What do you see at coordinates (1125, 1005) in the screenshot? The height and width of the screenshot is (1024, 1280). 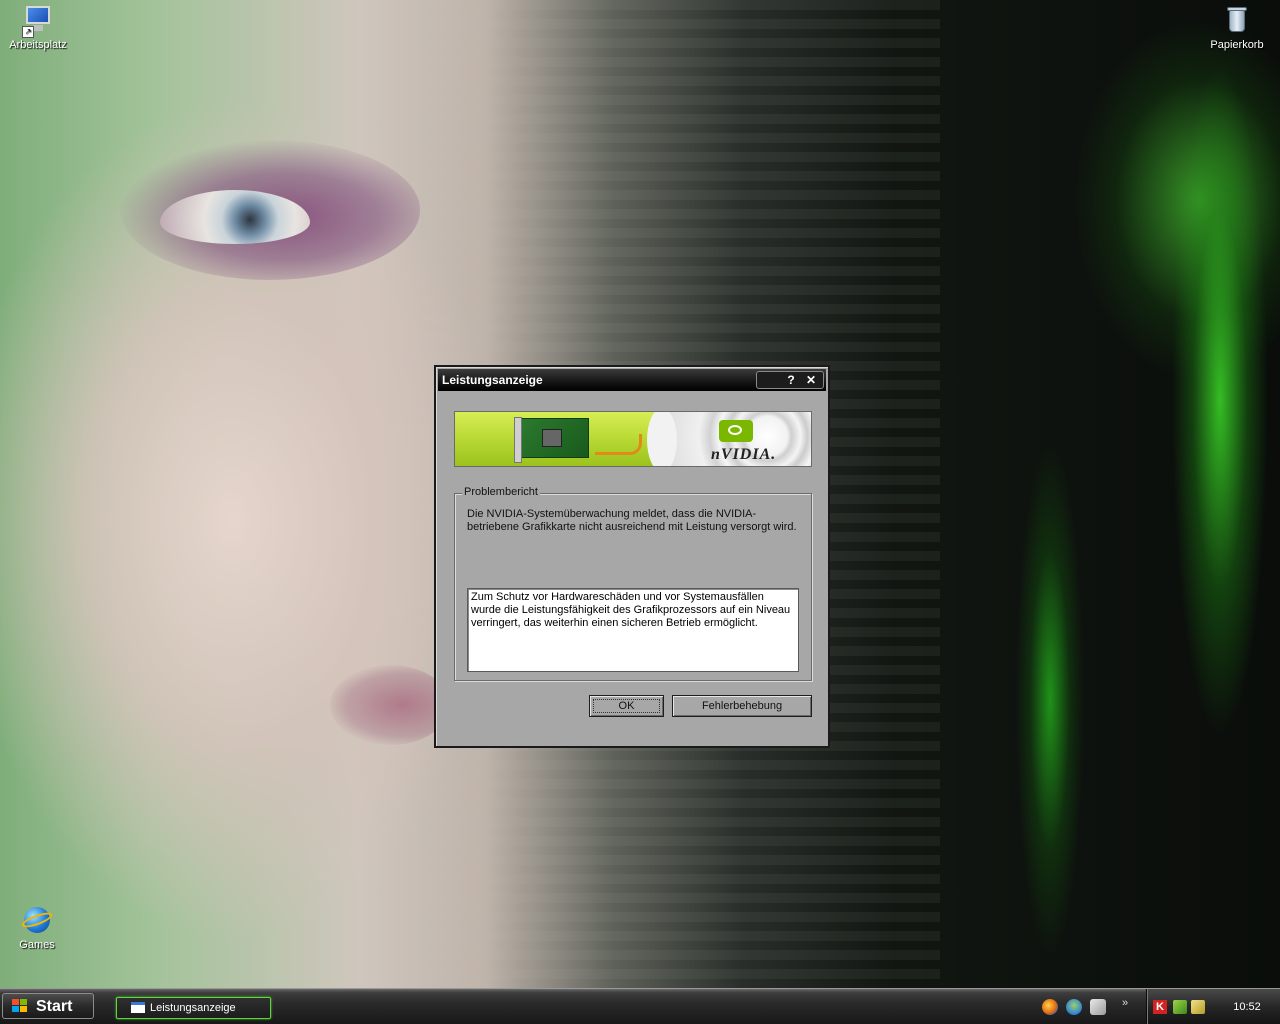 I see `expand-chevron-icon: »` at bounding box center [1125, 1005].